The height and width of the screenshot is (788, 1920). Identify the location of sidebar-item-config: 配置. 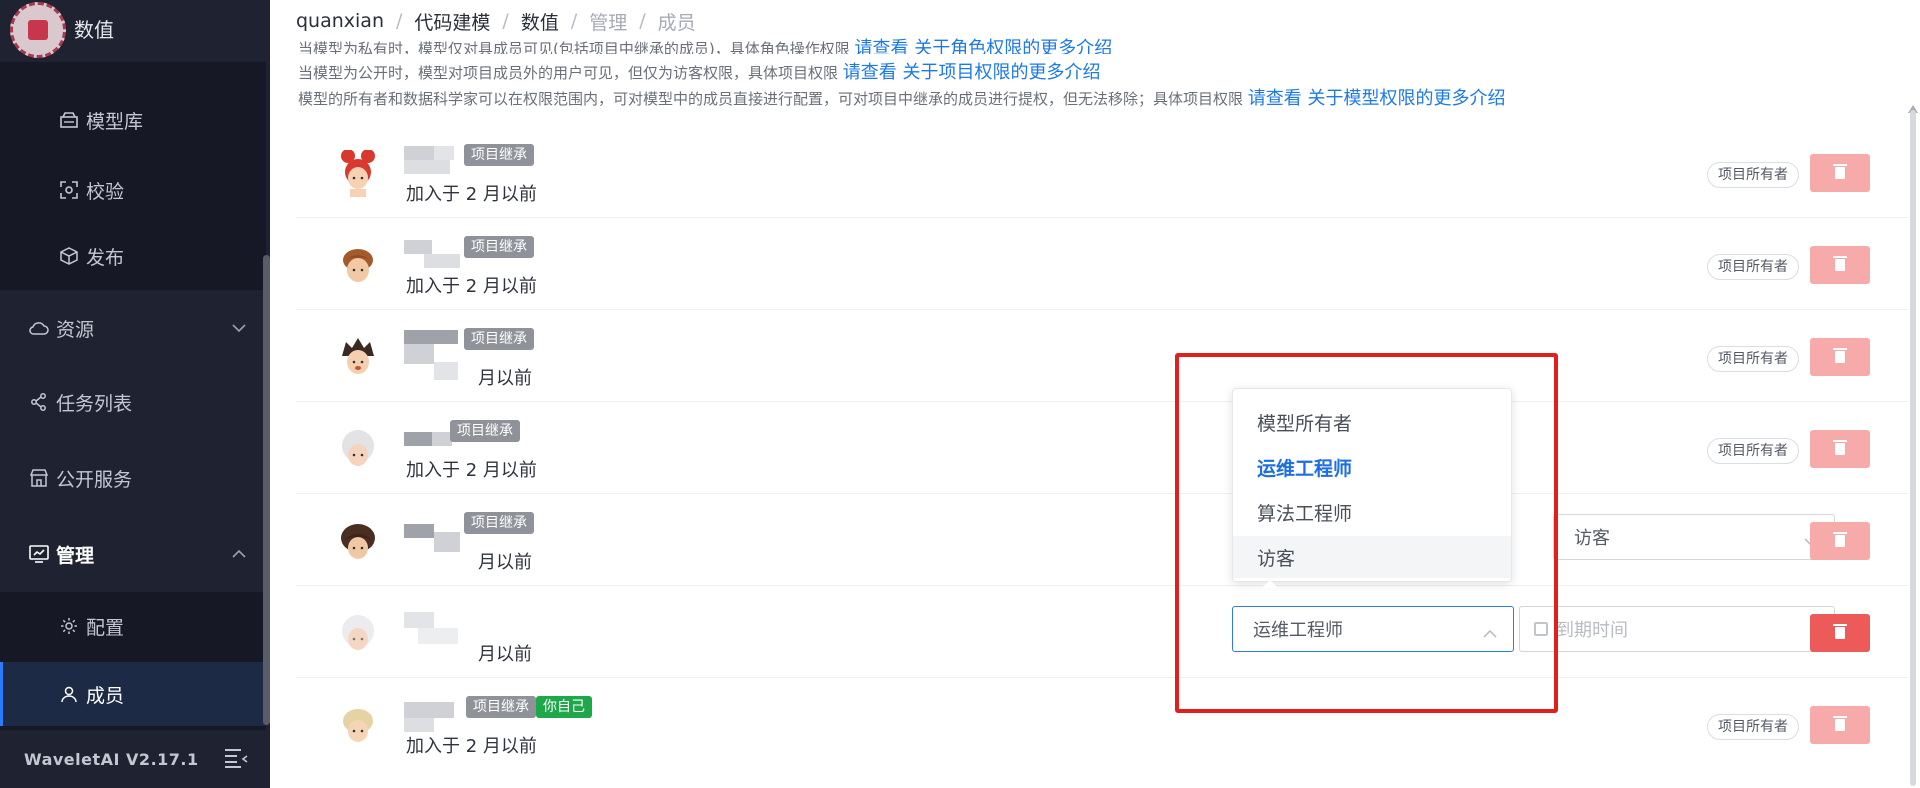
(133, 626).